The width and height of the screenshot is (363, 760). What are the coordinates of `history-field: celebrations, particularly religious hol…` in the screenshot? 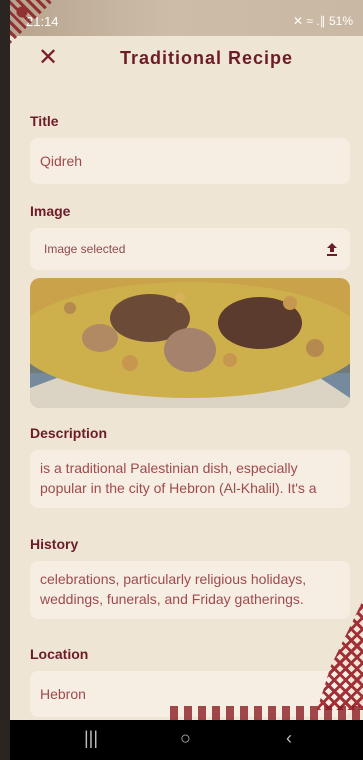 It's located at (190, 590).